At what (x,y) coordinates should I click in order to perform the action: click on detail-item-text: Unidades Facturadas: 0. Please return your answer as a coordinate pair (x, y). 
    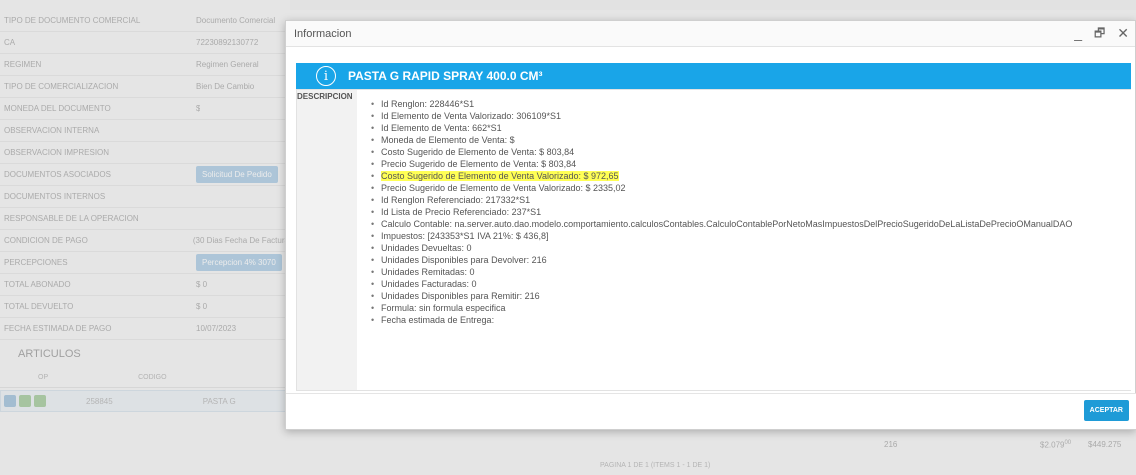
    Looking at the image, I should click on (429, 284).